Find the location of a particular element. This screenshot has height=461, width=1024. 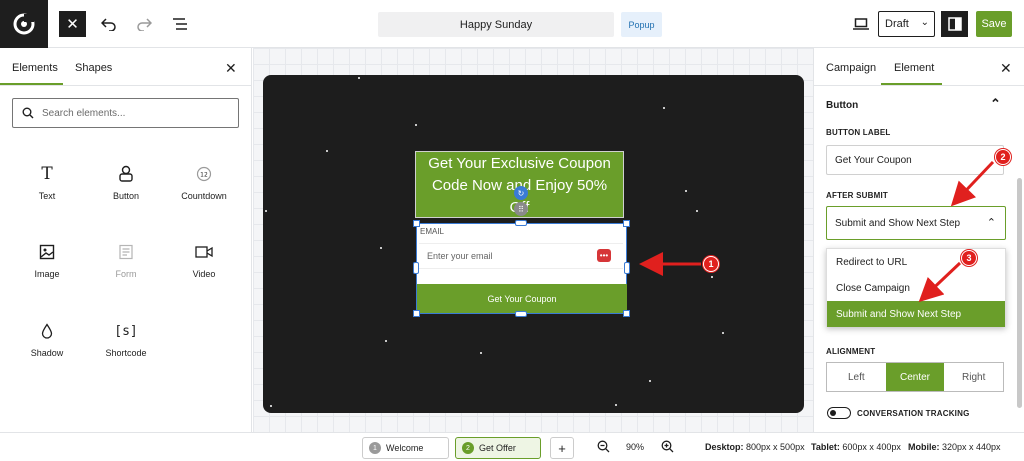

button-label-input: Get Your Coupon is located at coordinates (915, 160).